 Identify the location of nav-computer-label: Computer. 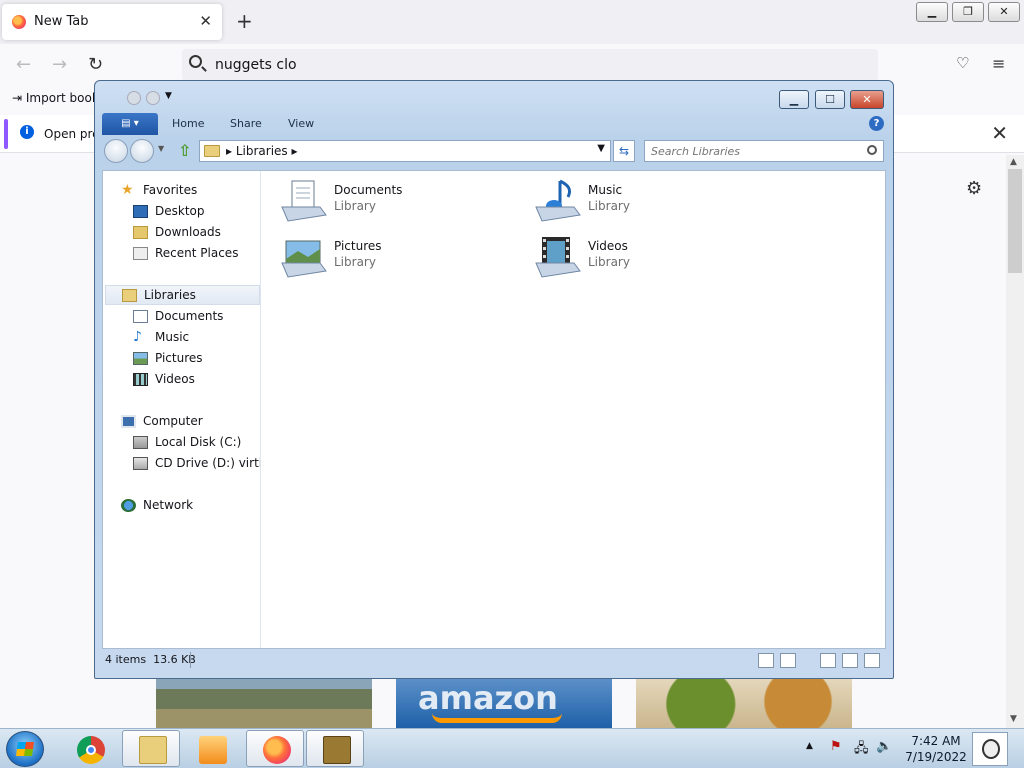
(173, 421).